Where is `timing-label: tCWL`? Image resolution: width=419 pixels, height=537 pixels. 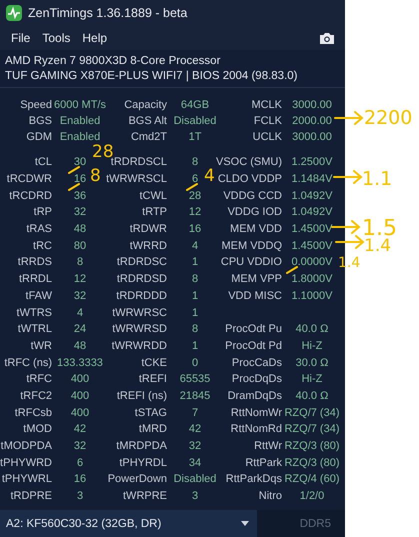
timing-label: tCWL is located at coordinates (153, 196).